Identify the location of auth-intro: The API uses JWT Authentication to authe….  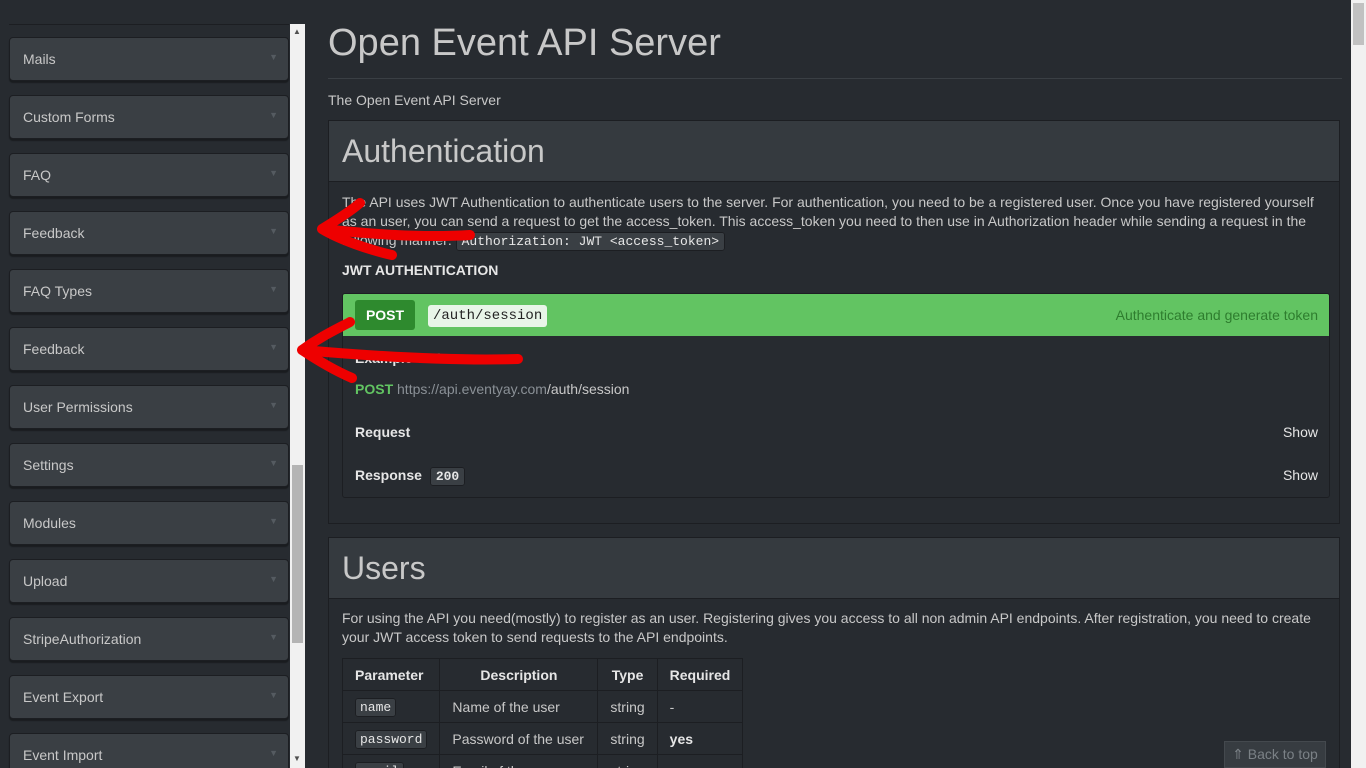
(834, 222).